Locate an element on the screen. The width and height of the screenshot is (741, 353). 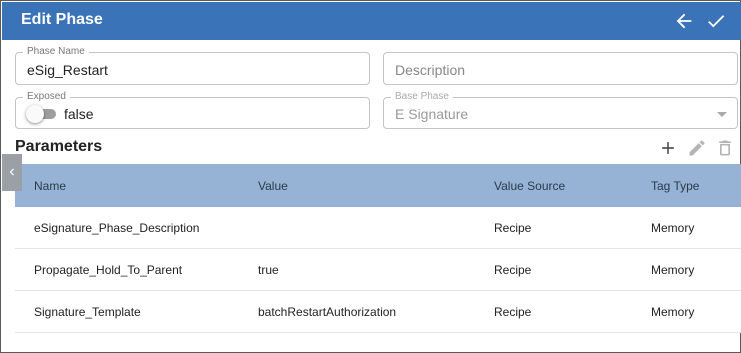
cell-value: true is located at coordinates (268, 270).